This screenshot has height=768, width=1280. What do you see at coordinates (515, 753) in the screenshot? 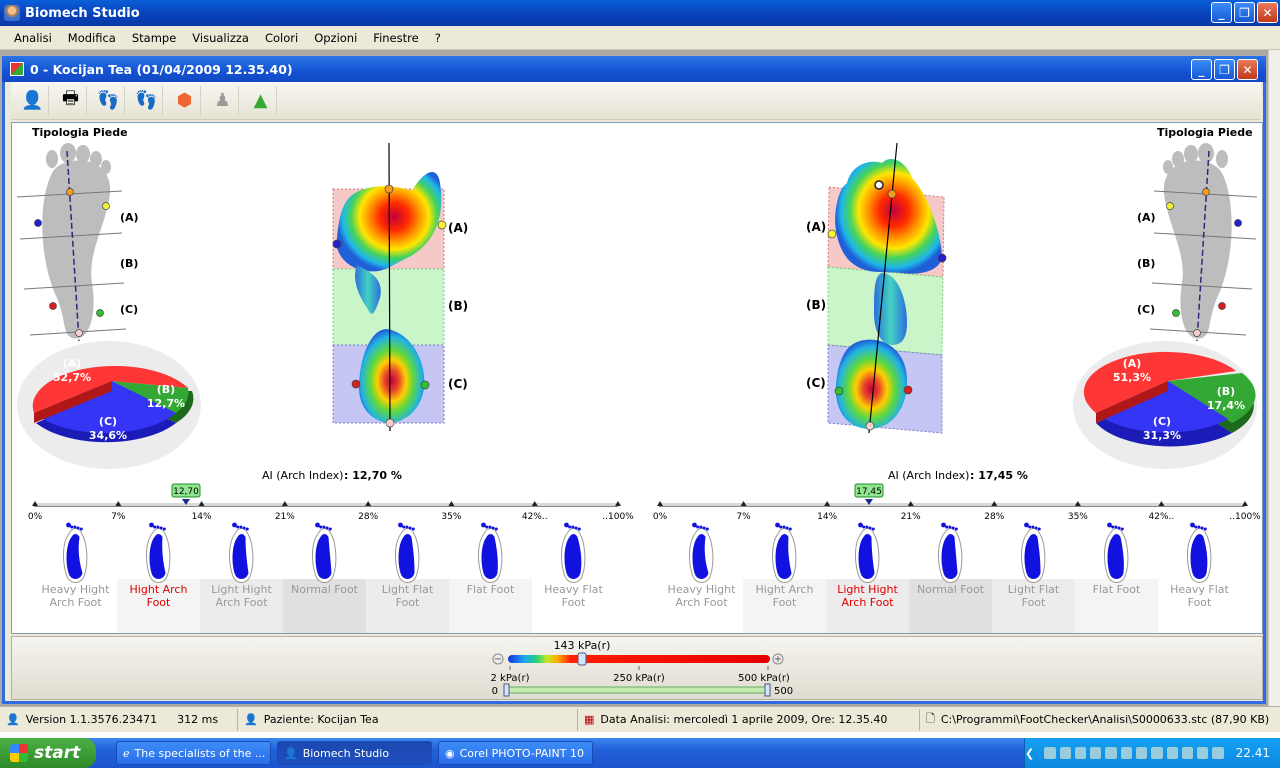
I see `task-corel: ◉ Corel PHOTO-PAINT 10` at bounding box center [515, 753].